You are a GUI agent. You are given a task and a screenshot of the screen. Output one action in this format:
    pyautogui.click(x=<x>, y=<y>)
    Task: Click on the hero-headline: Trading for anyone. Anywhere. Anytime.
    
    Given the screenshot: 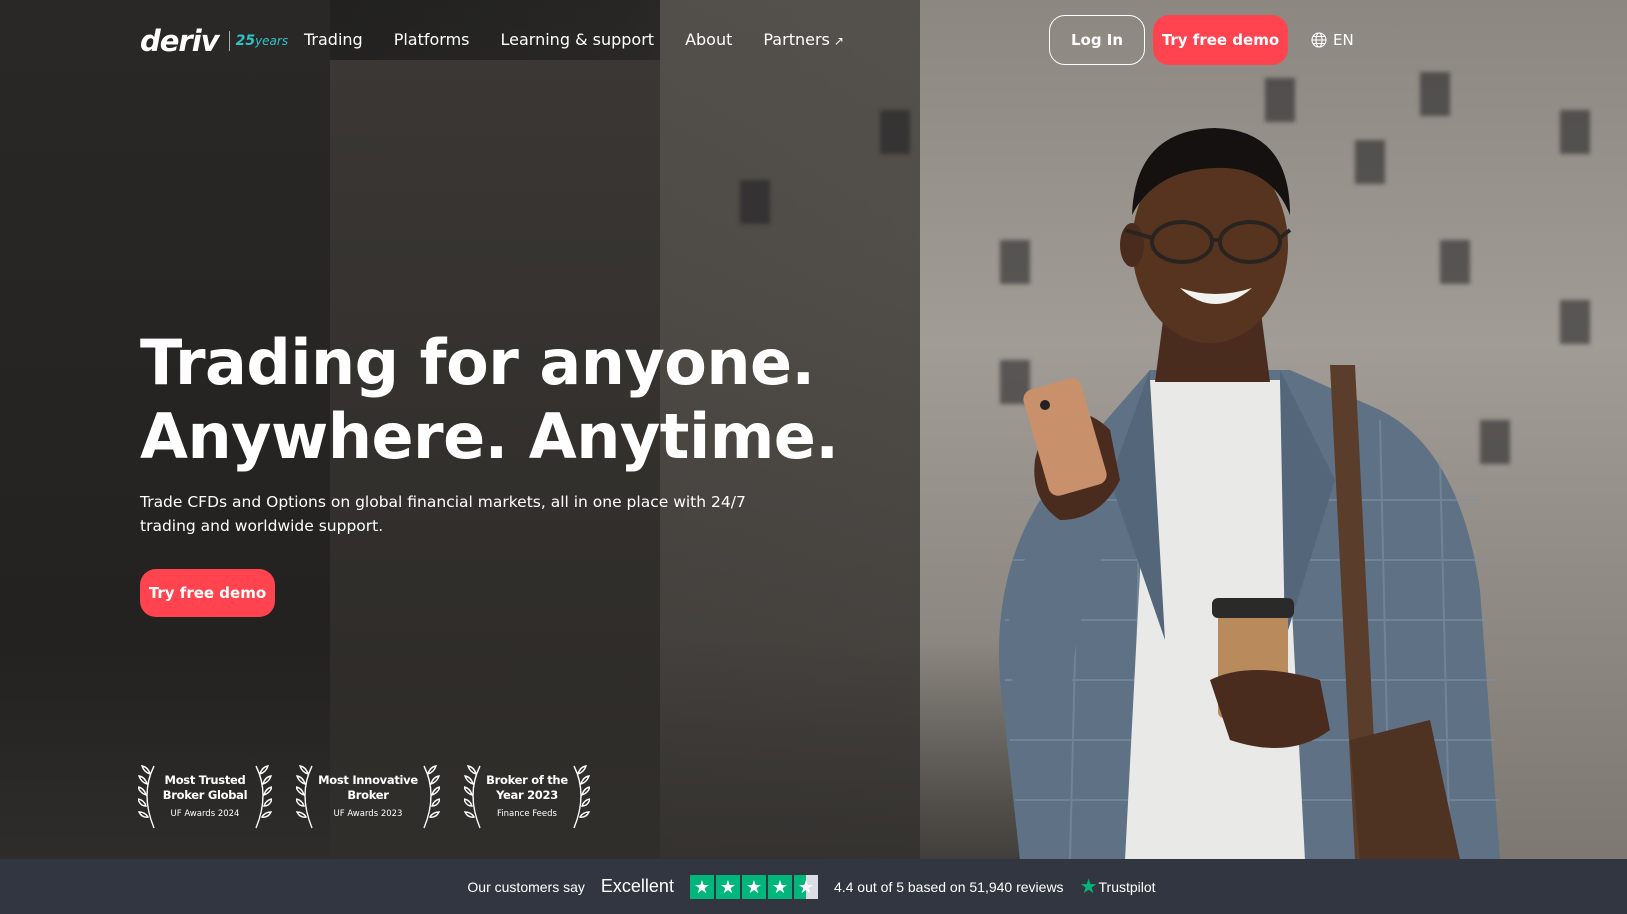 What is the action you would take?
    pyautogui.click(x=489, y=400)
    